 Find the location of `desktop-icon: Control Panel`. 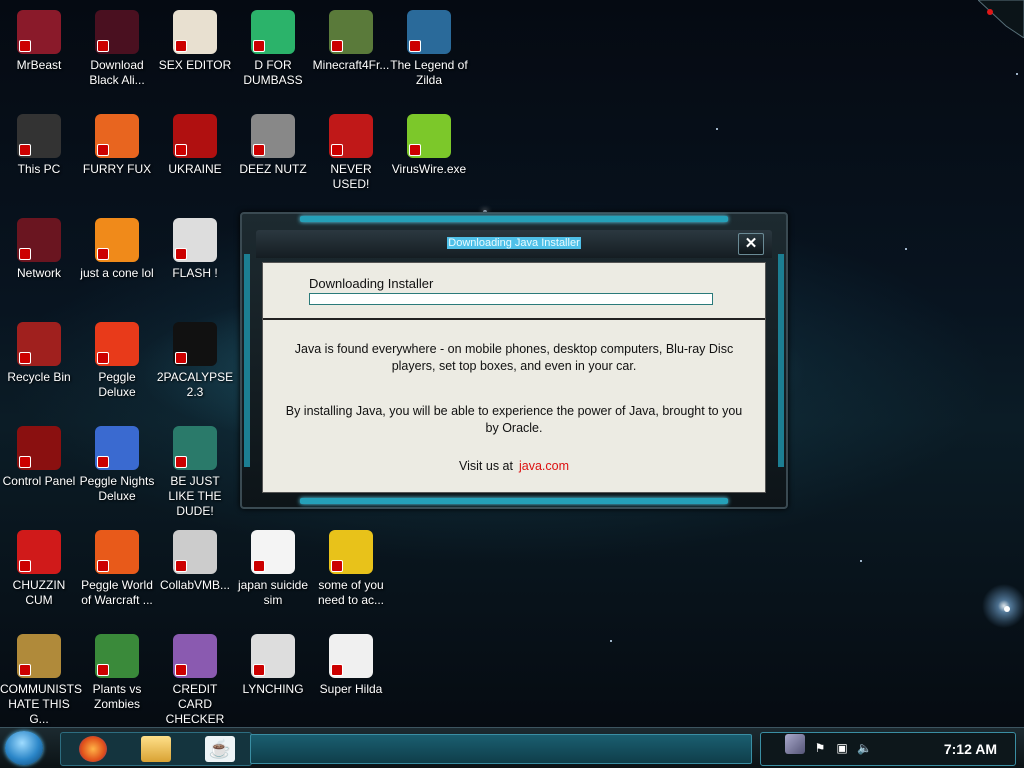

desktop-icon: Control Panel is located at coordinates (39, 457).